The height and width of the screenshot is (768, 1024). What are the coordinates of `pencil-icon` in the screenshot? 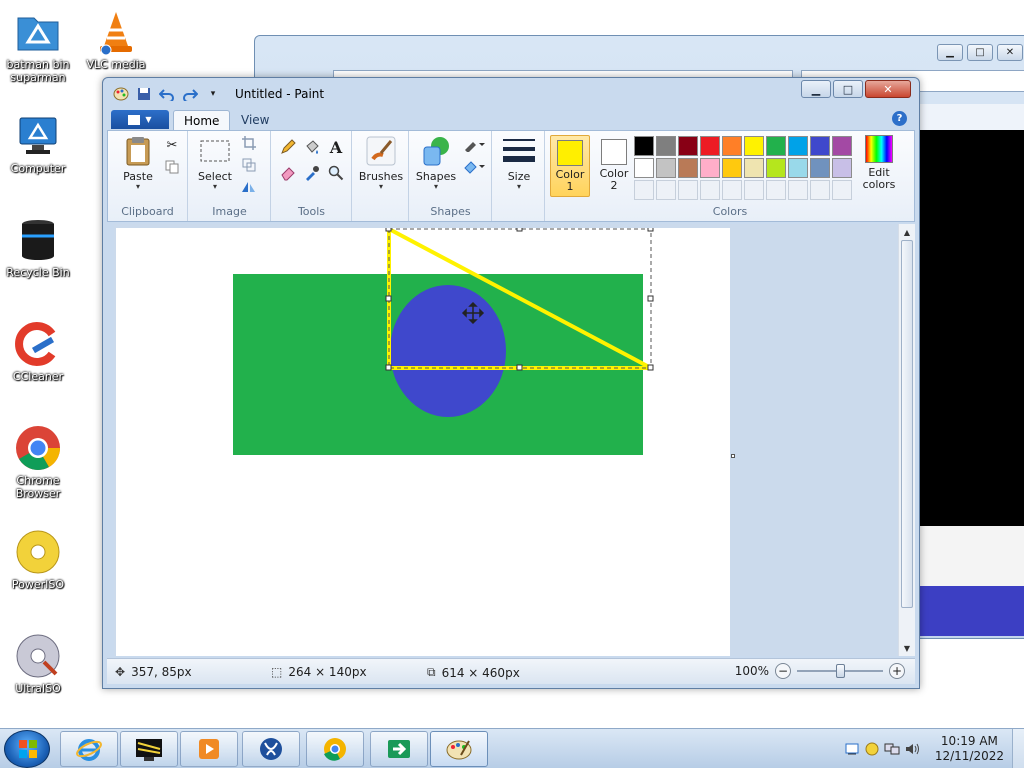 It's located at (288, 147).